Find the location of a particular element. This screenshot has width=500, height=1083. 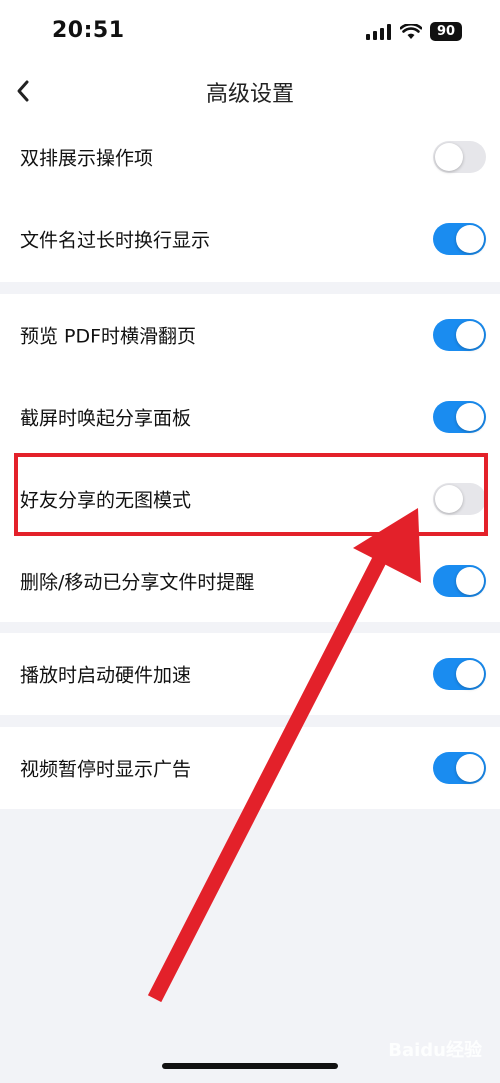

watermark: Baidu经验 is located at coordinates (435, 1050).